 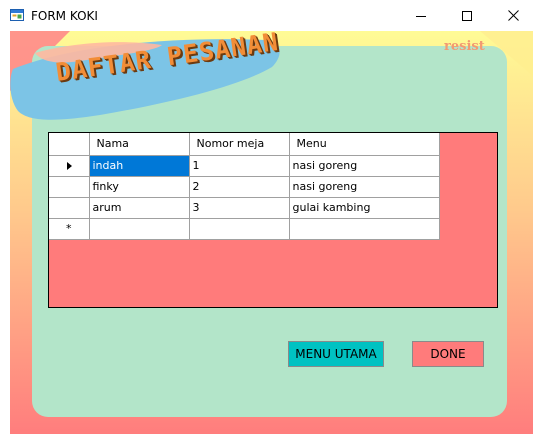 I want to click on new-row-cell-menu, so click(x=364, y=228).